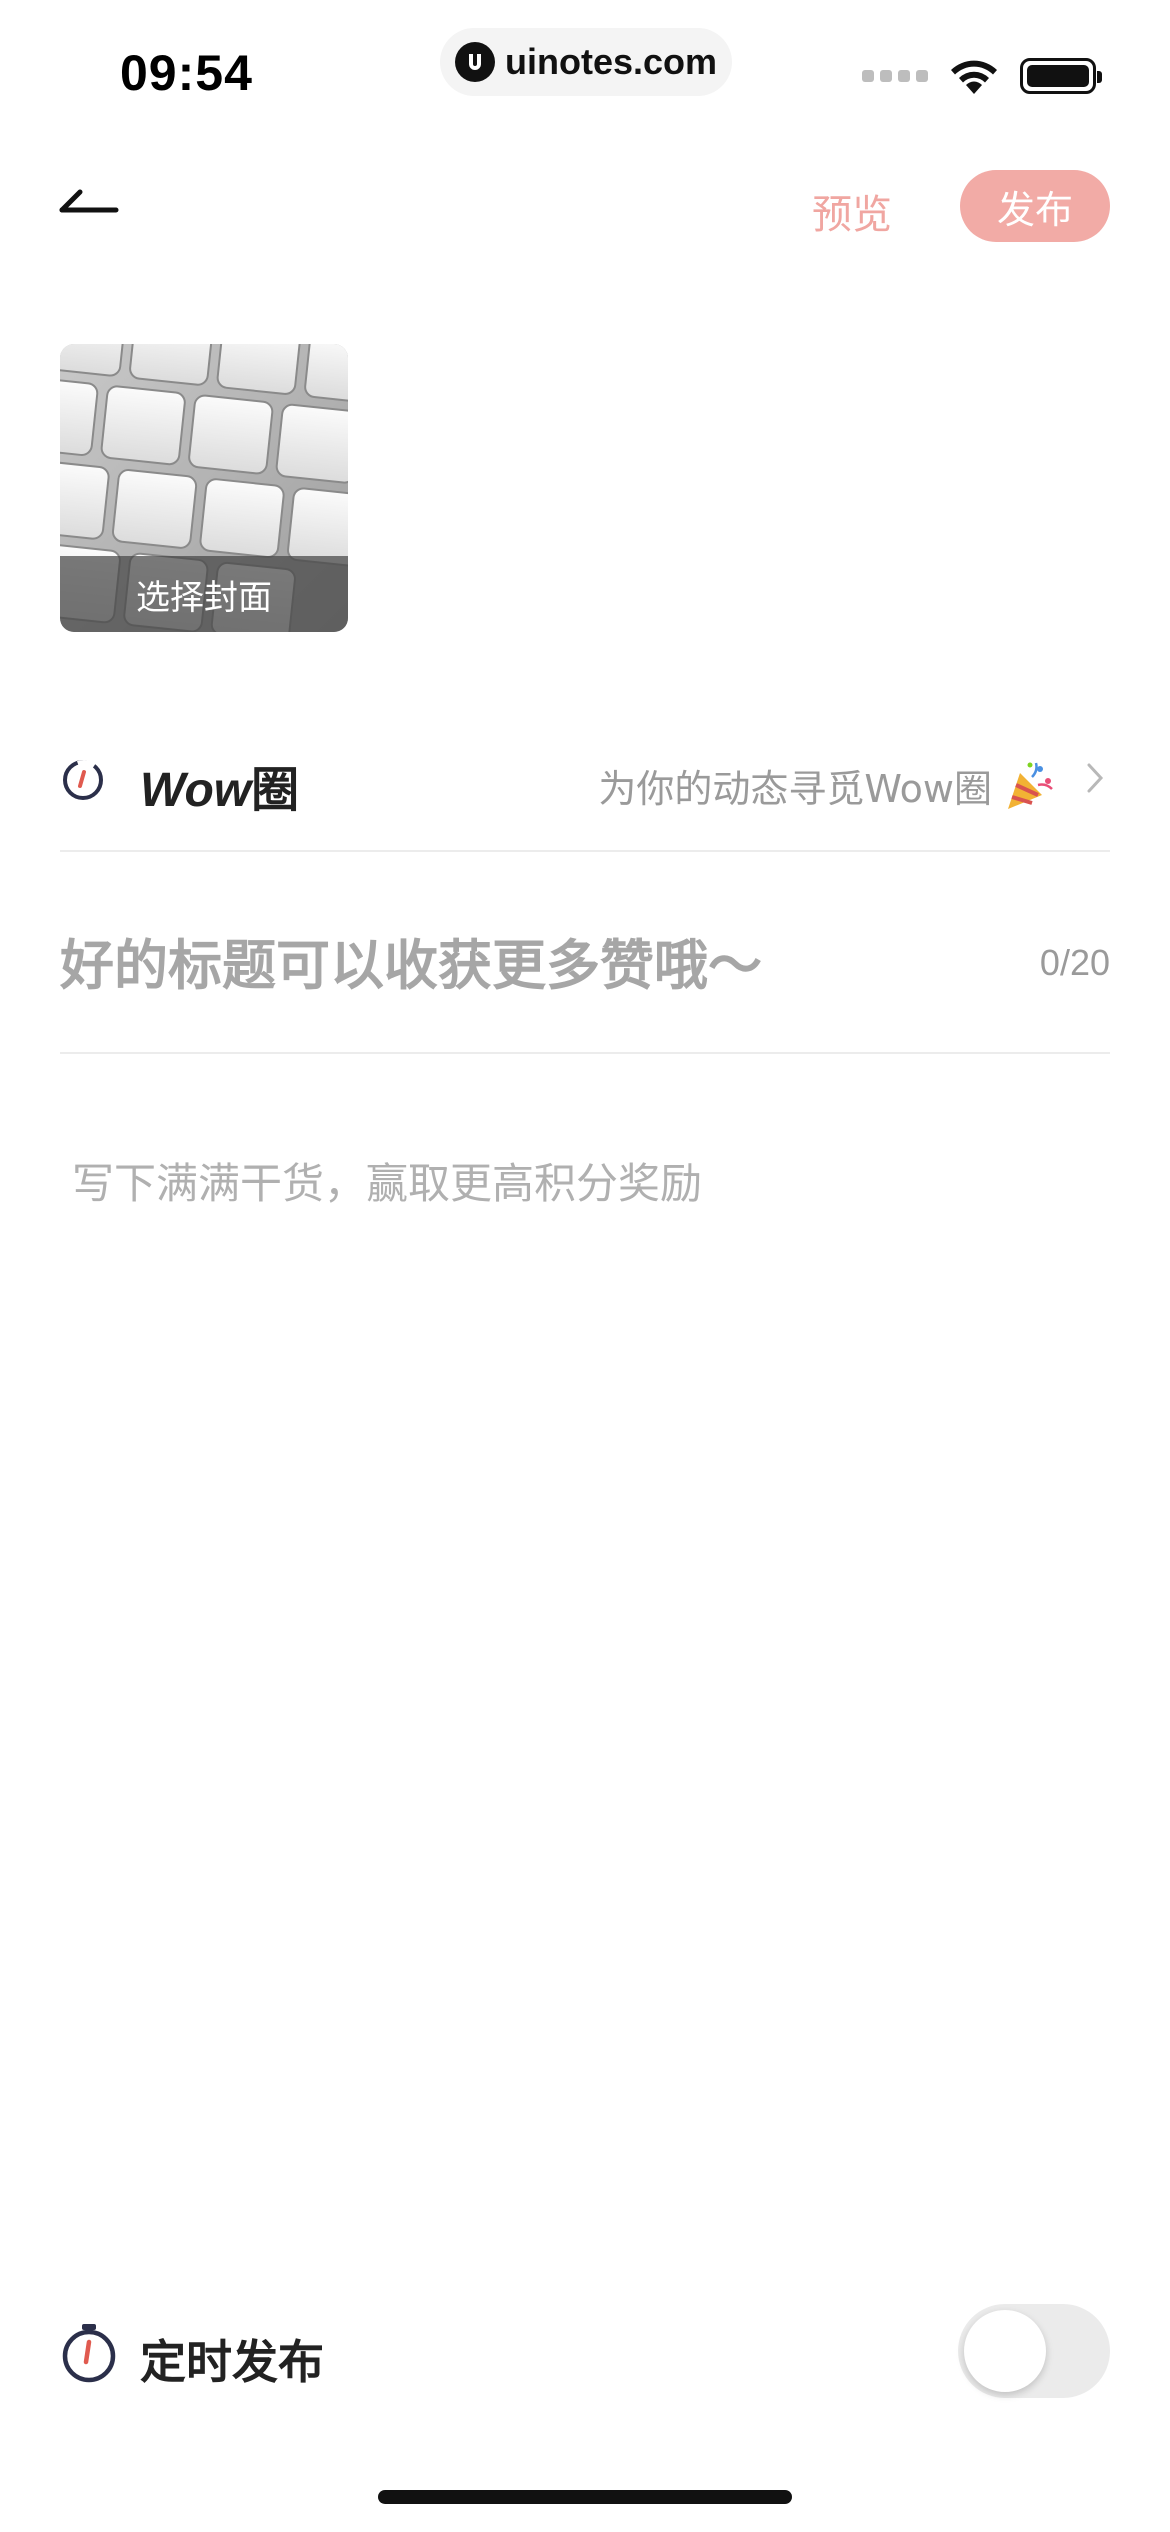 This screenshot has height=2532, width=1170. What do you see at coordinates (585, 2497) in the screenshot?
I see `home-indicator` at bounding box center [585, 2497].